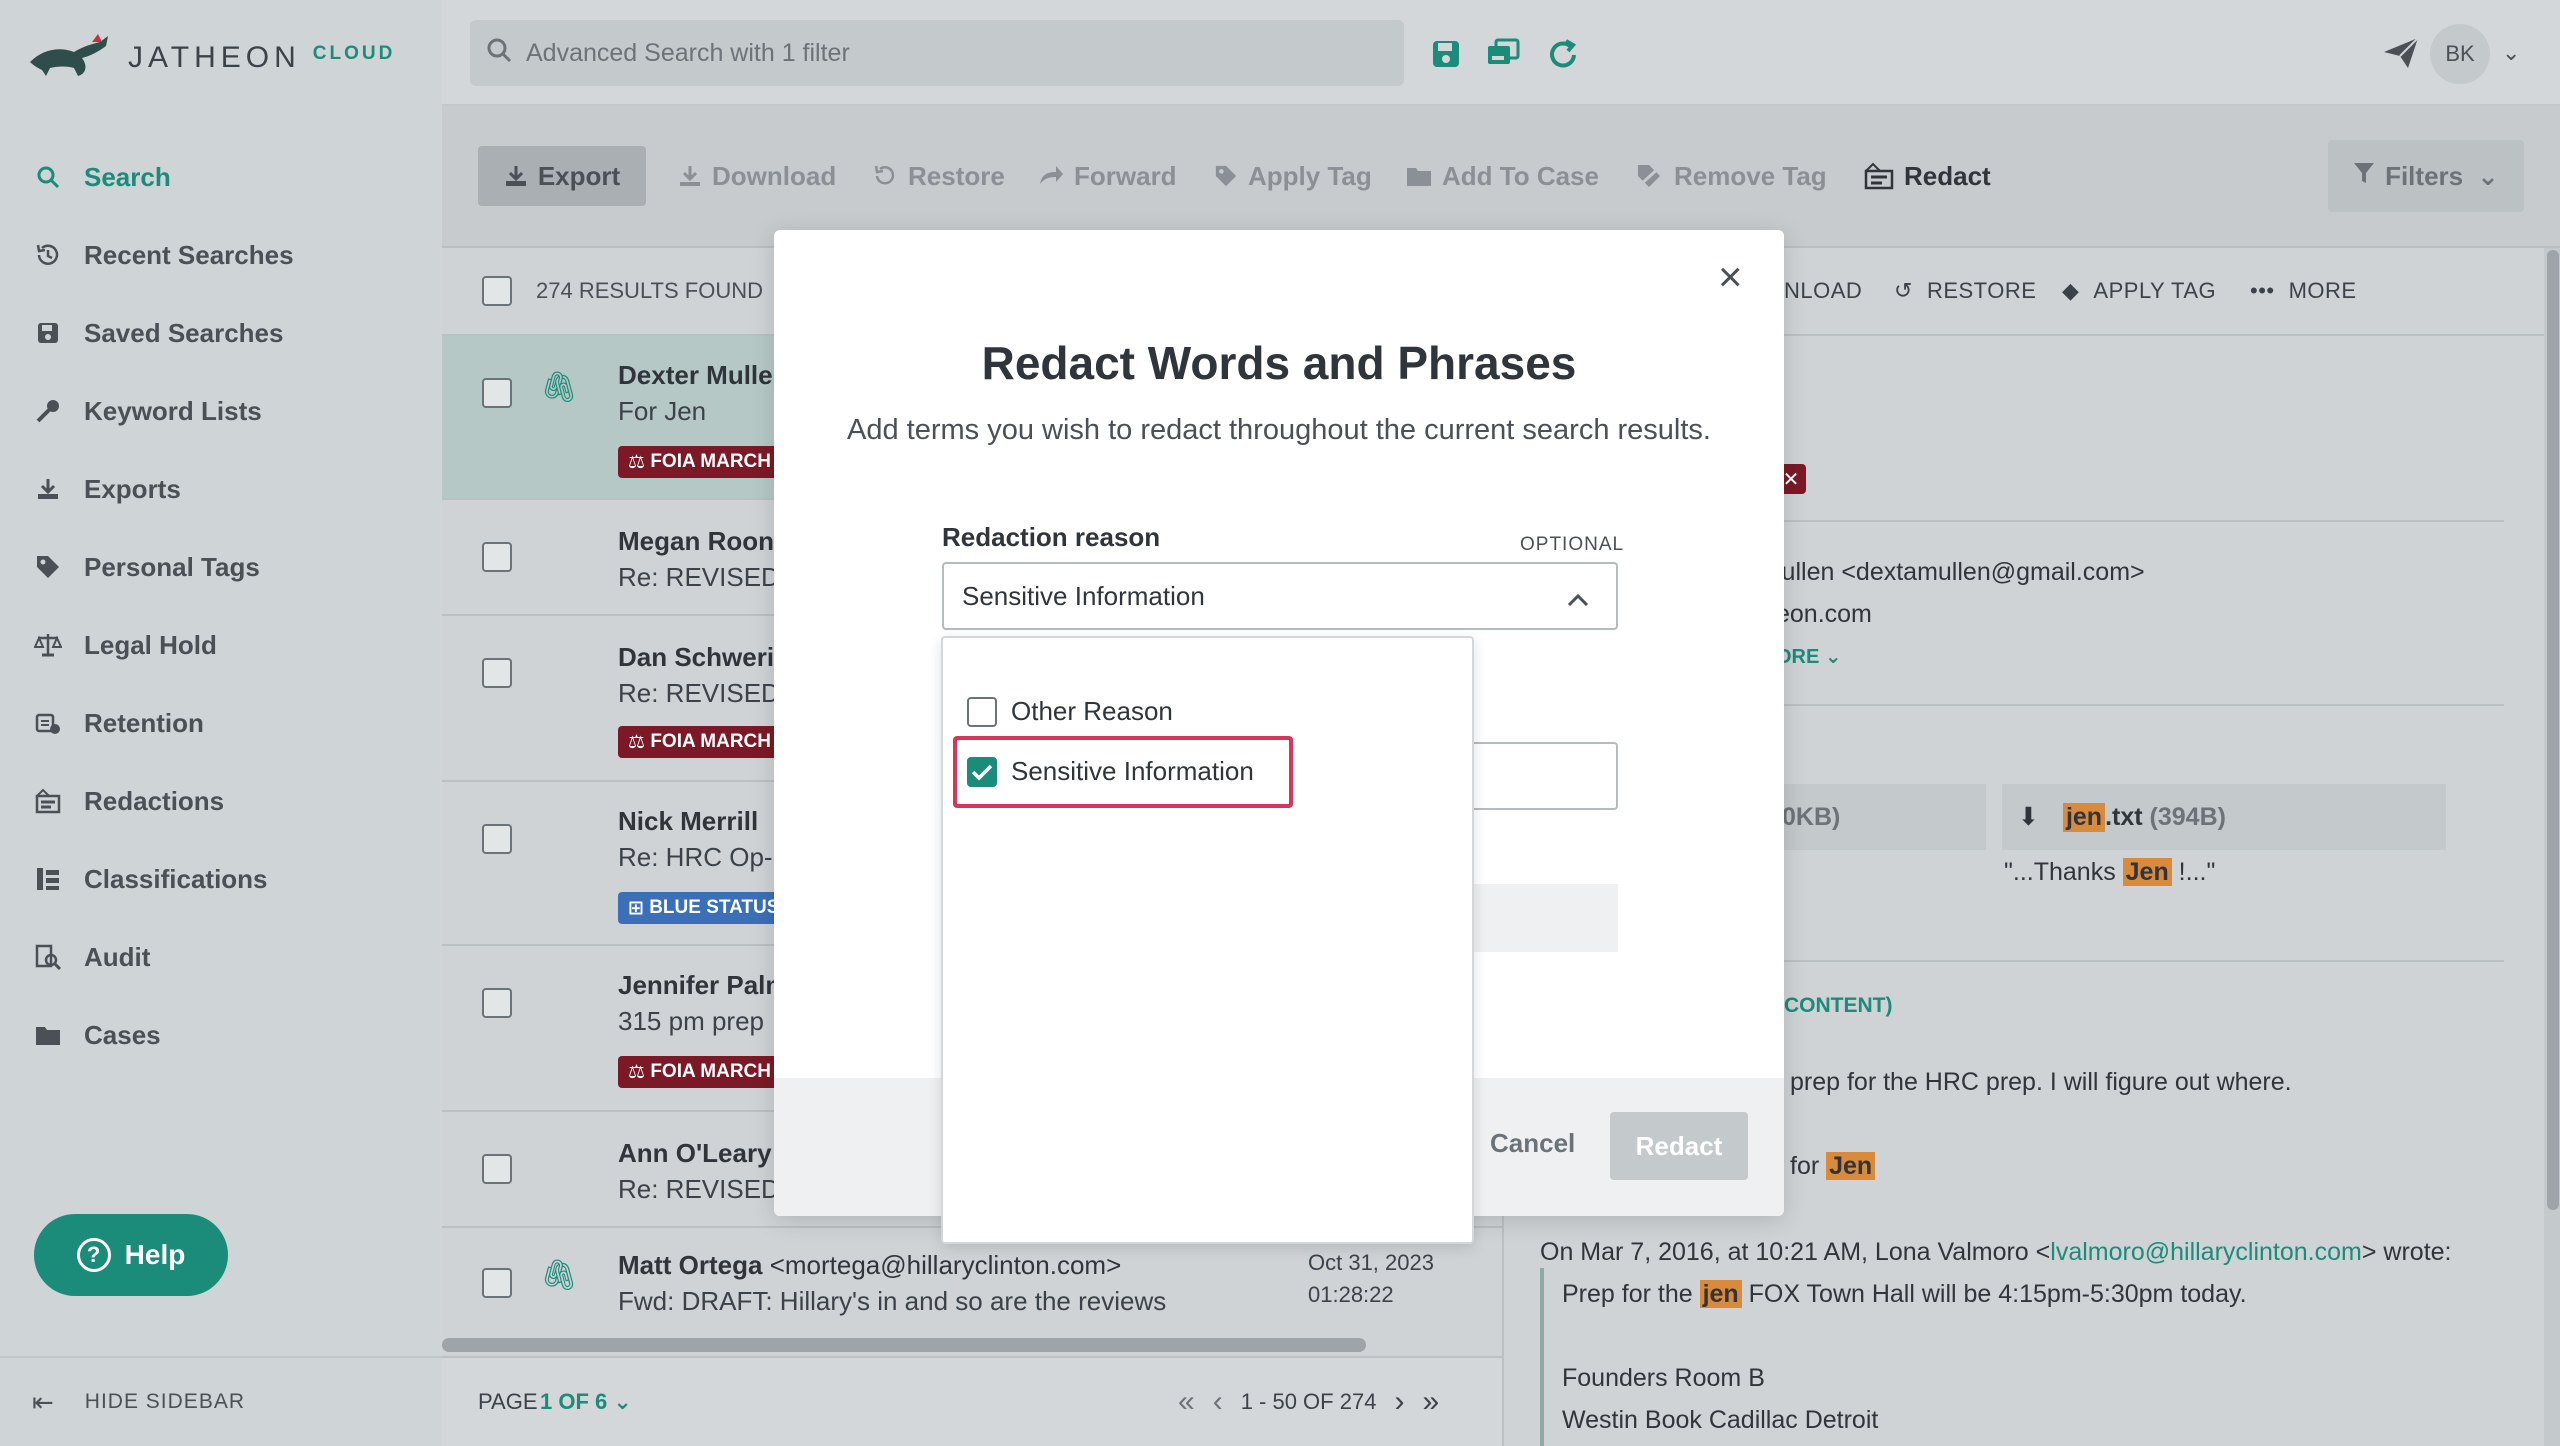 Image resolution: width=2560 pixels, height=1446 pixels. I want to click on option-sensitive-information: Sensitive Information, so click(1110, 771).